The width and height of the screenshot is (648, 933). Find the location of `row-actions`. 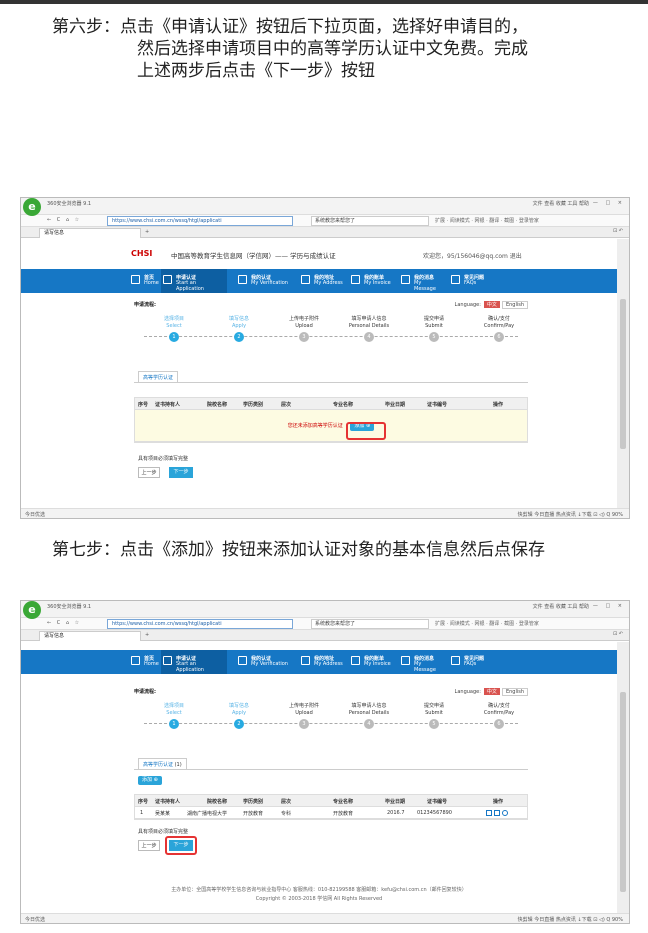

row-actions is located at coordinates (497, 813).